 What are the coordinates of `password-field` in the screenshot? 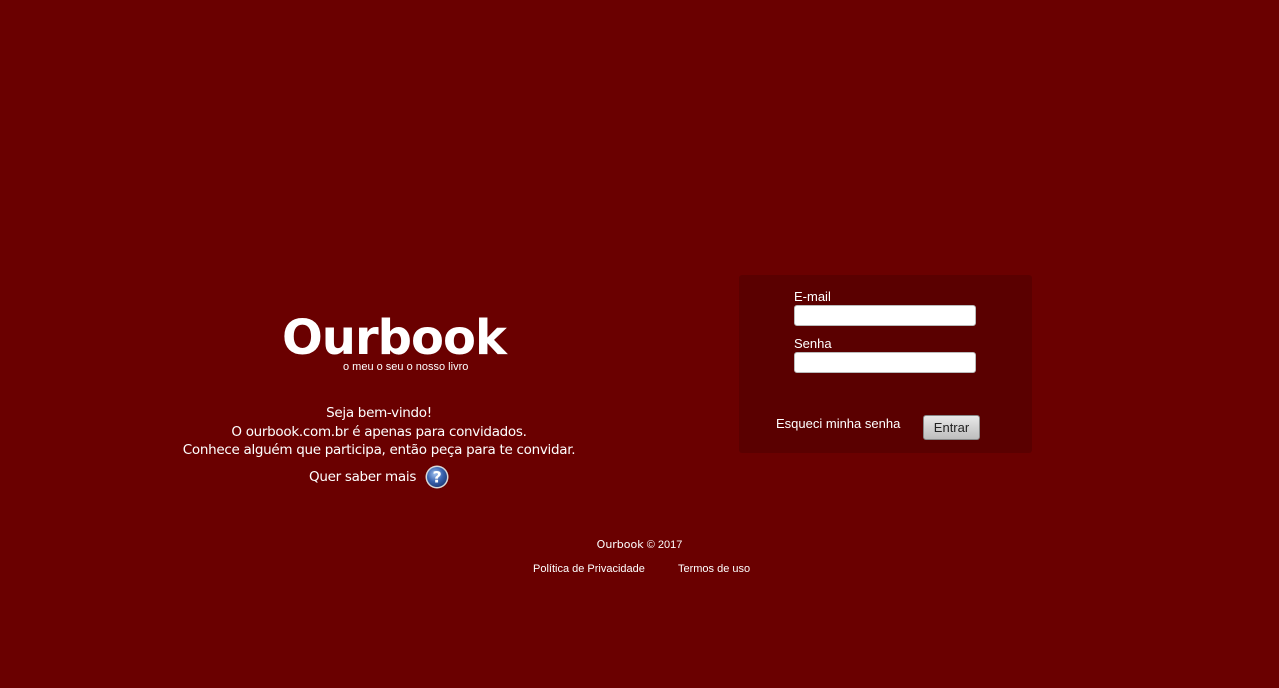 It's located at (885, 362).